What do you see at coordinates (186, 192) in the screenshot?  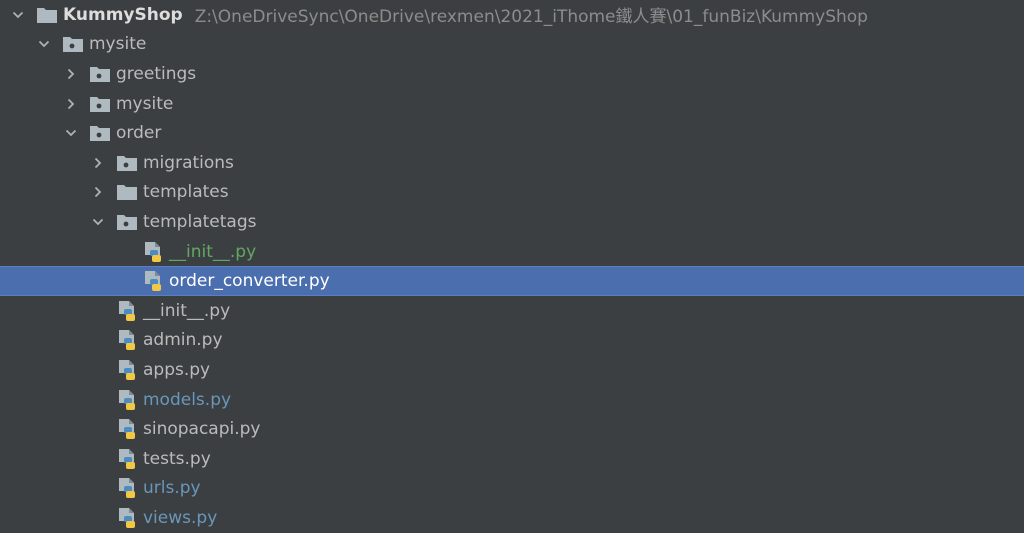 I see `tree-node-label: templates` at bounding box center [186, 192].